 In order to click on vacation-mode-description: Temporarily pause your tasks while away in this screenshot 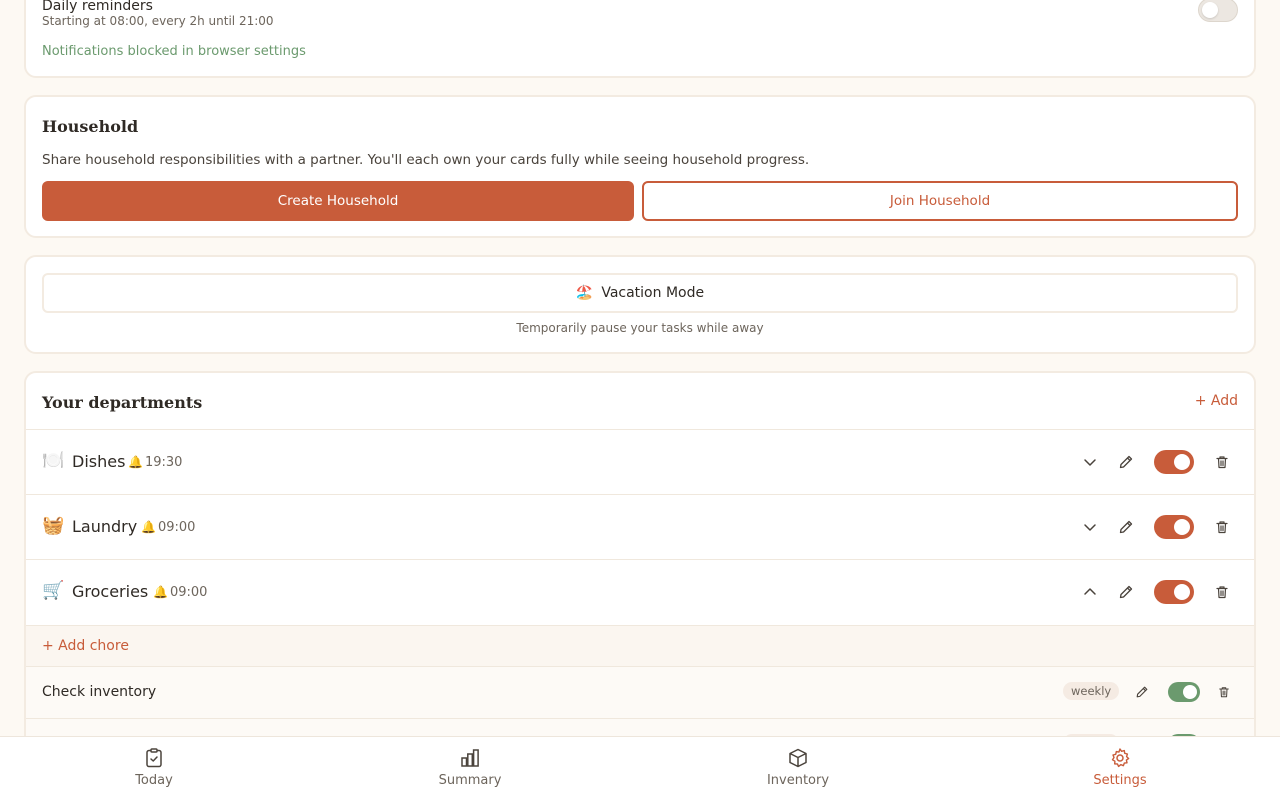, I will do `click(640, 328)`.